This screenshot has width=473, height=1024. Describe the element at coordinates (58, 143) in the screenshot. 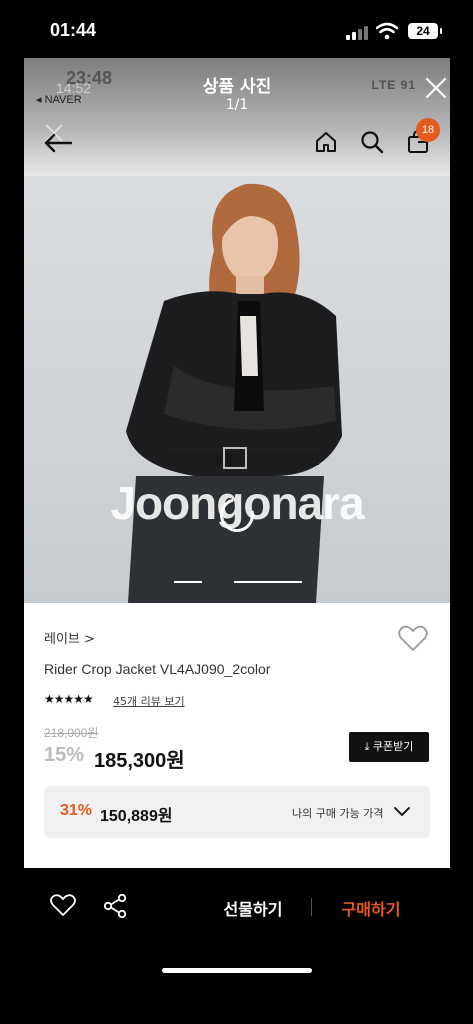

I see `back-arrow-icon` at that location.